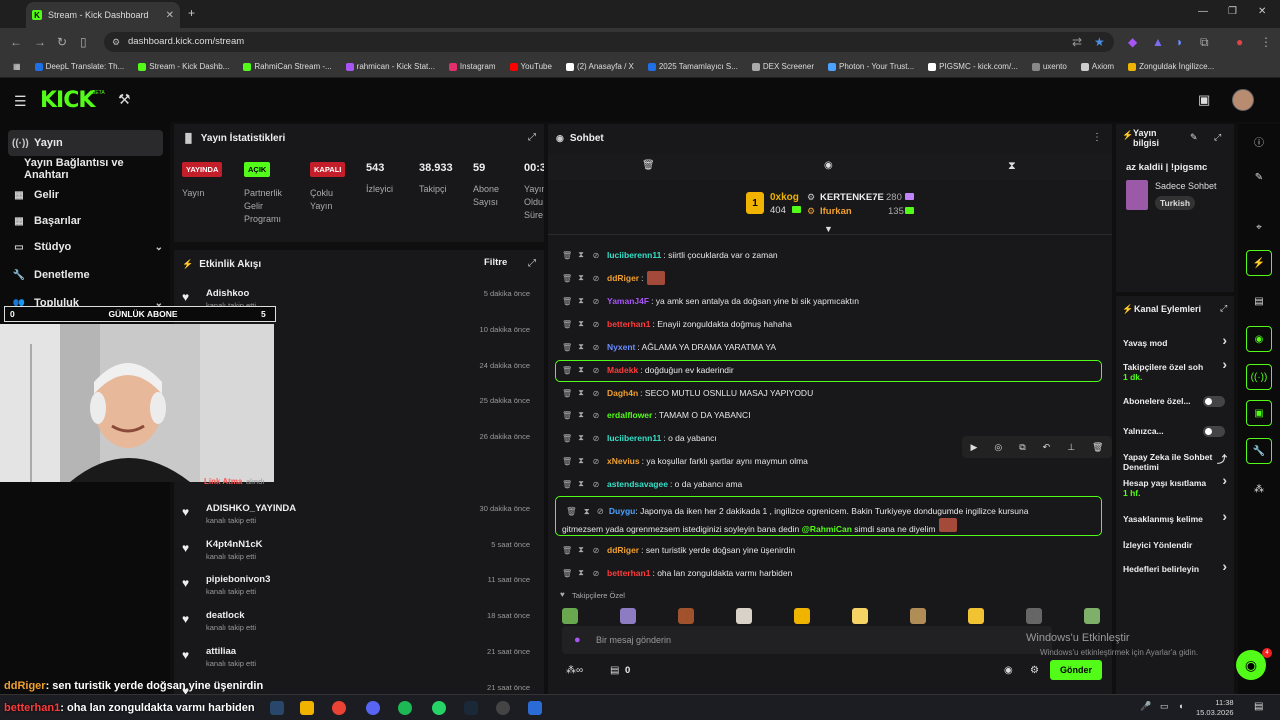 This screenshot has height=720, width=1280. Describe the element at coordinates (614, 670) in the screenshot. I see `store-icon: ▤` at that location.